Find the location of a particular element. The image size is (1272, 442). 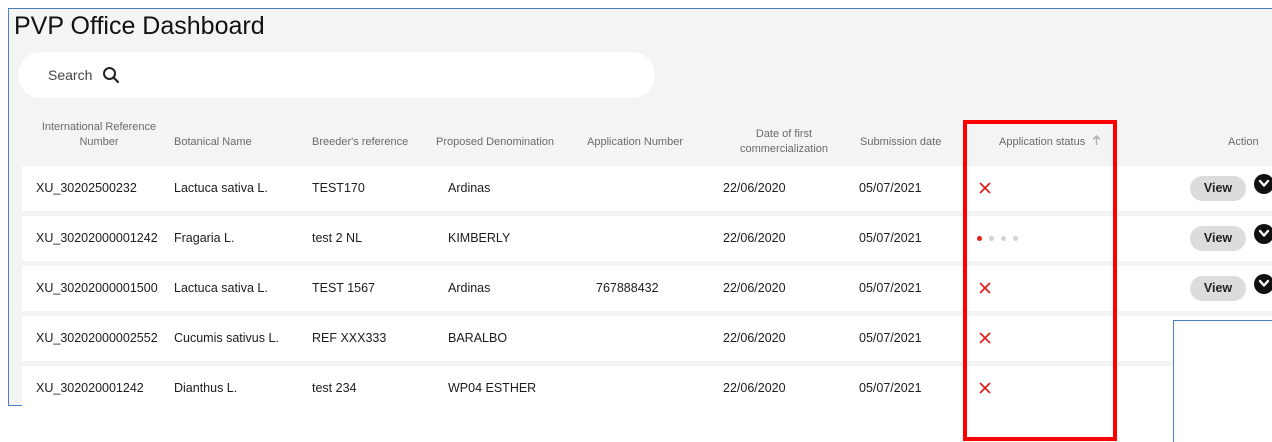

cell-proposed-denomination: KIMBERLY is located at coordinates (479, 238).